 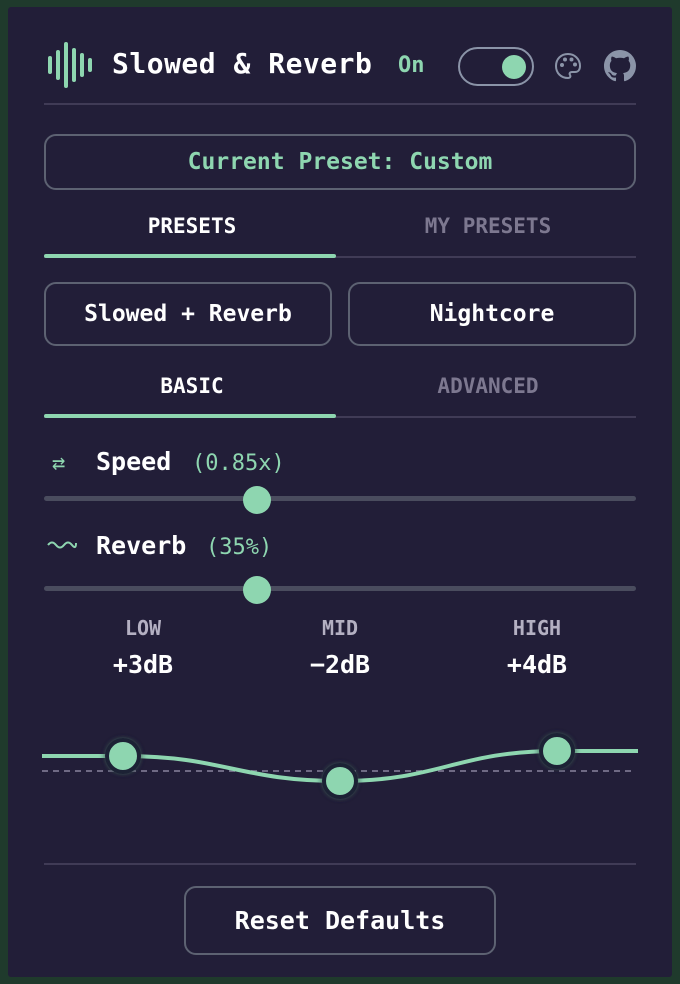 What do you see at coordinates (70, 65) in the screenshot?
I see `waveform-logo-icon` at bounding box center [70, 65].